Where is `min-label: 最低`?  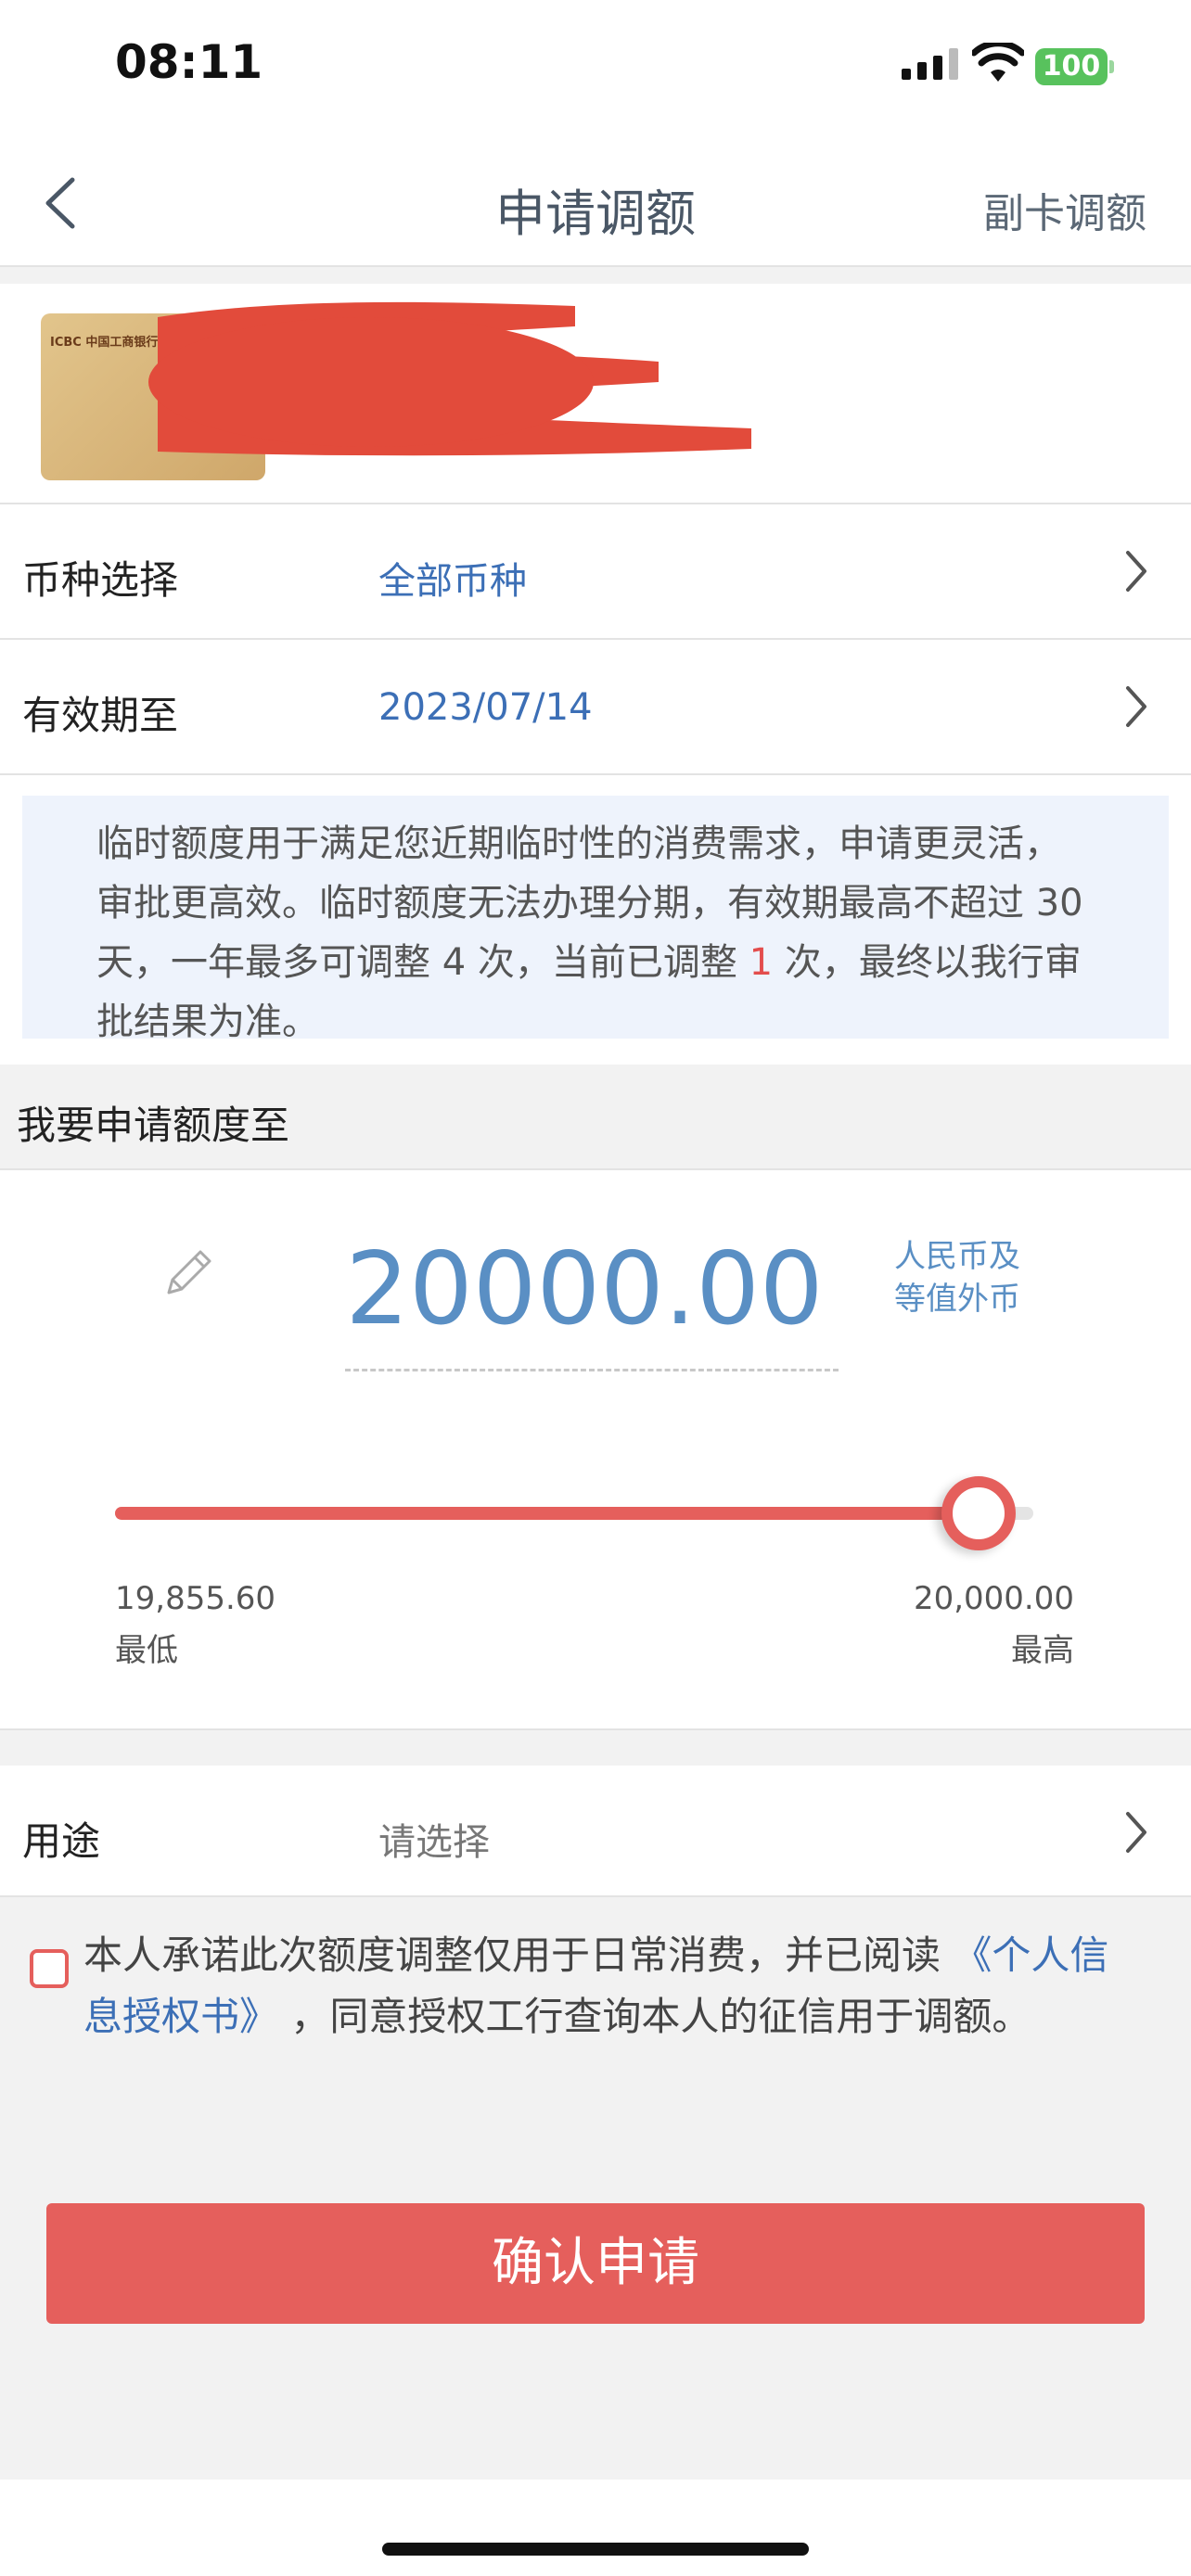
min-label: 最低 is located at coordinates (146, 1651).